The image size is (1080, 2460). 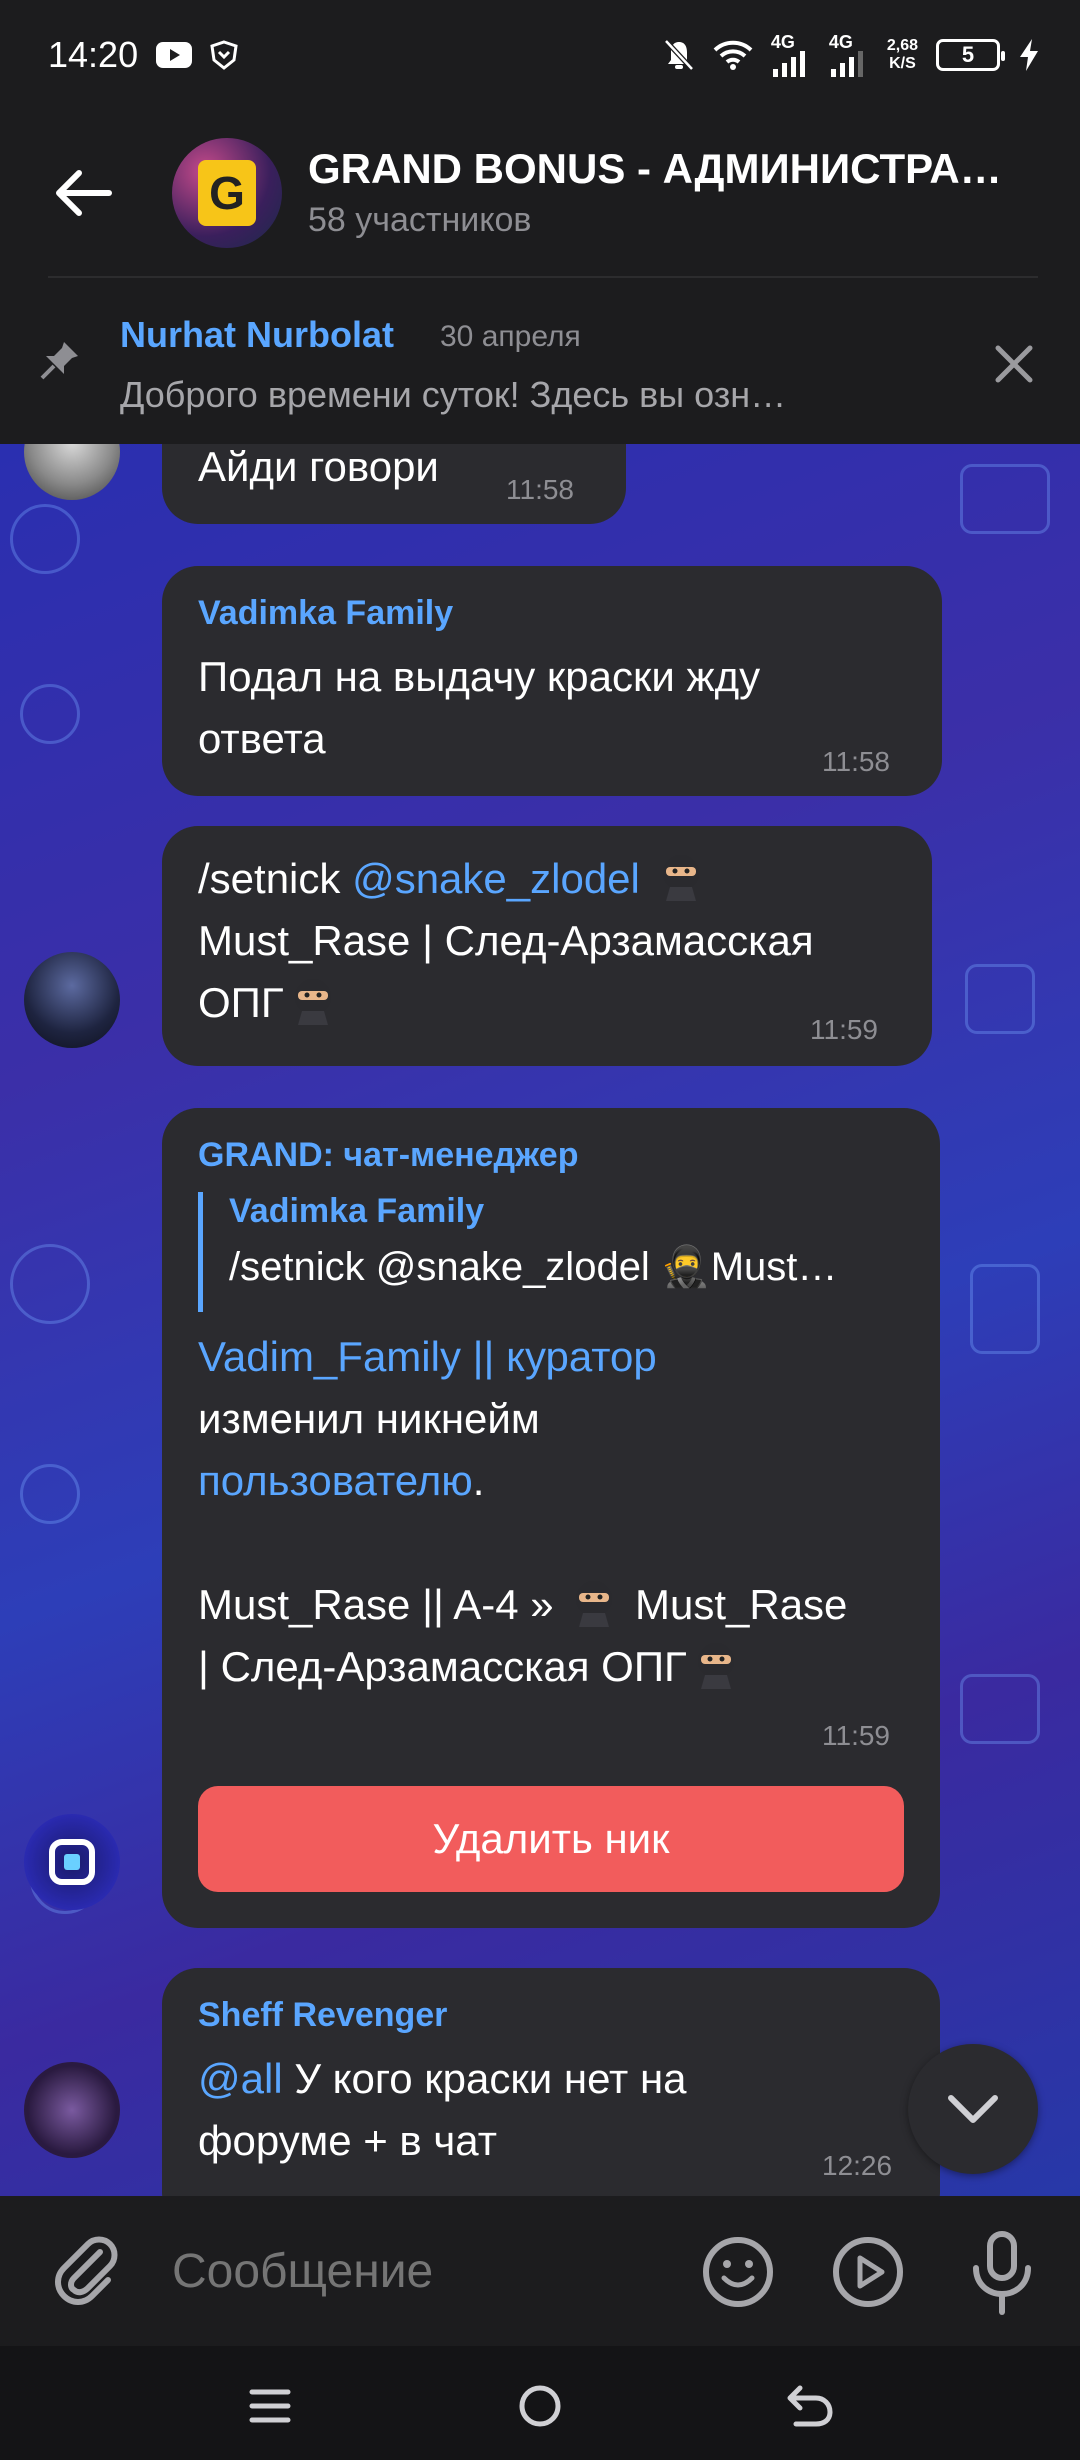 I want to click on pinned-date: 30 апреля, so click(x=510, y=336).